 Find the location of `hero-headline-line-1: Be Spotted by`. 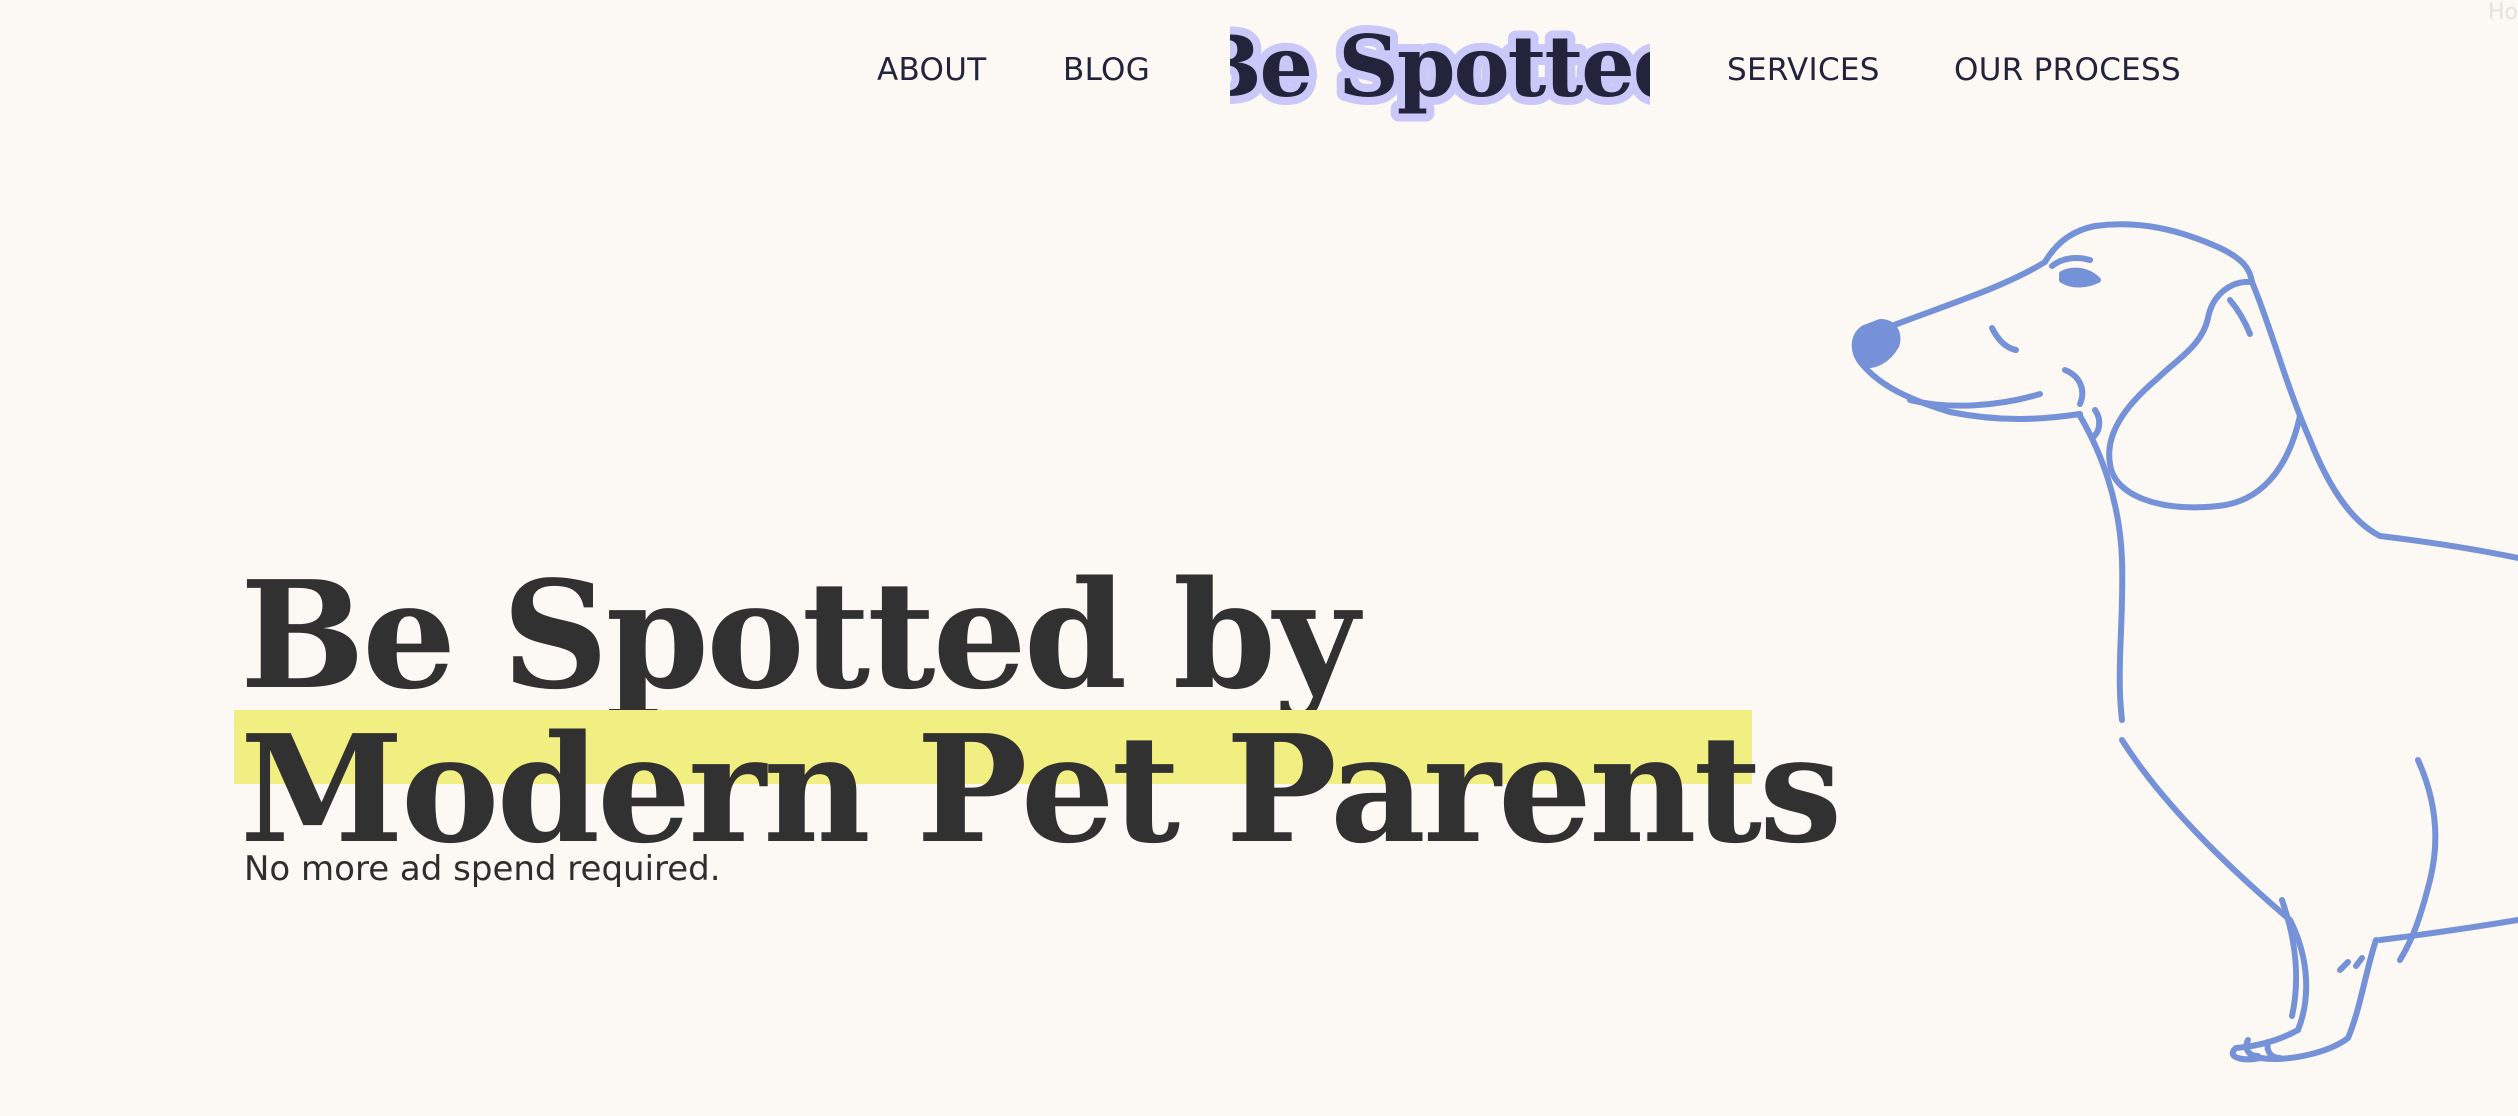

hero-headline-line-1: Be Spotted by is located at coordinates (799, 635).